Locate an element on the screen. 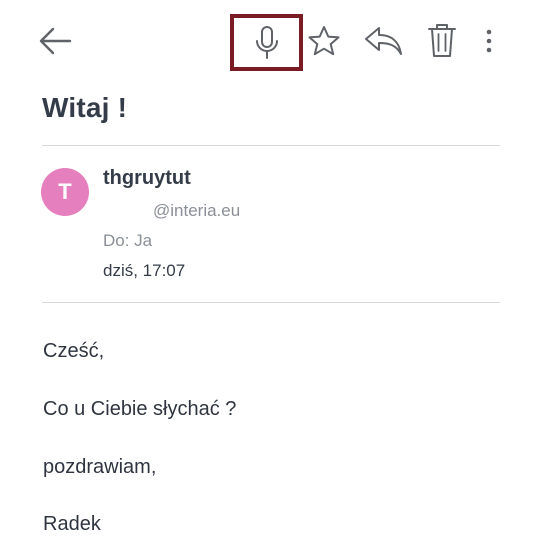  body-divider is located at coordinates (271, 302).